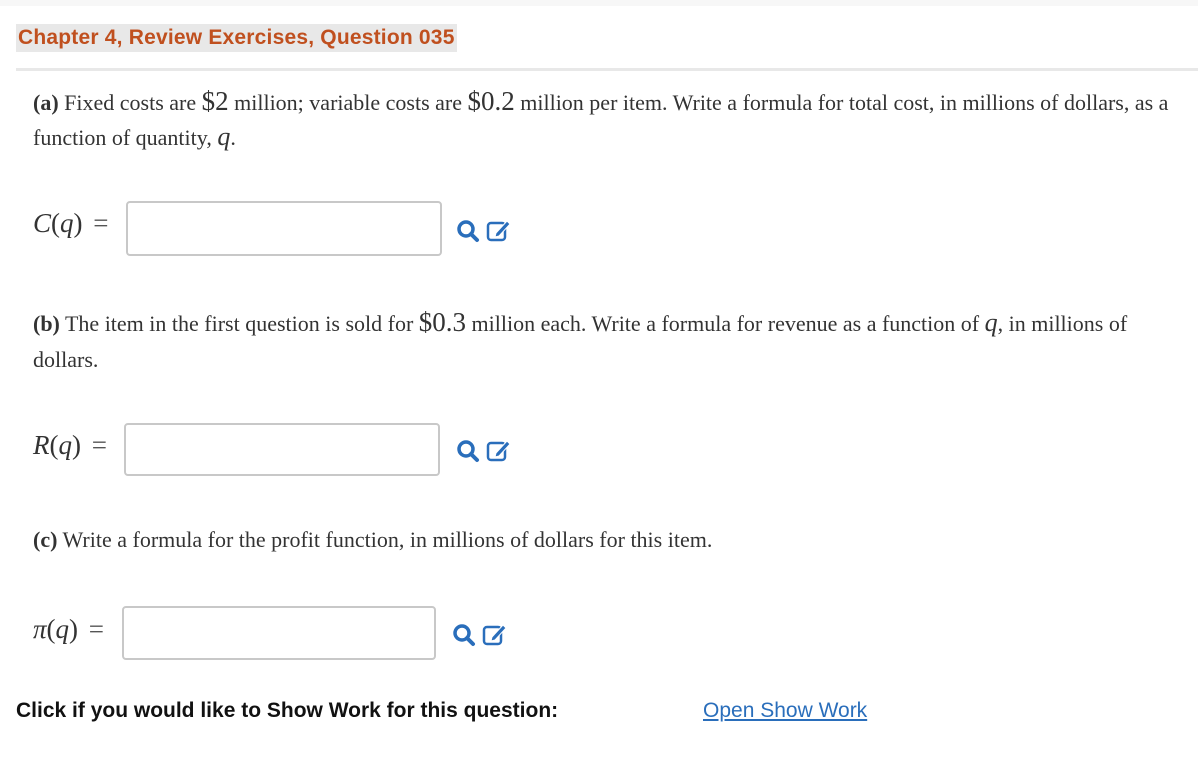  What do you see at coordinates (130, 102) in the screenshot?
I see `question-a-text-1: Fixed costs are` at bounding box center [130, 102].